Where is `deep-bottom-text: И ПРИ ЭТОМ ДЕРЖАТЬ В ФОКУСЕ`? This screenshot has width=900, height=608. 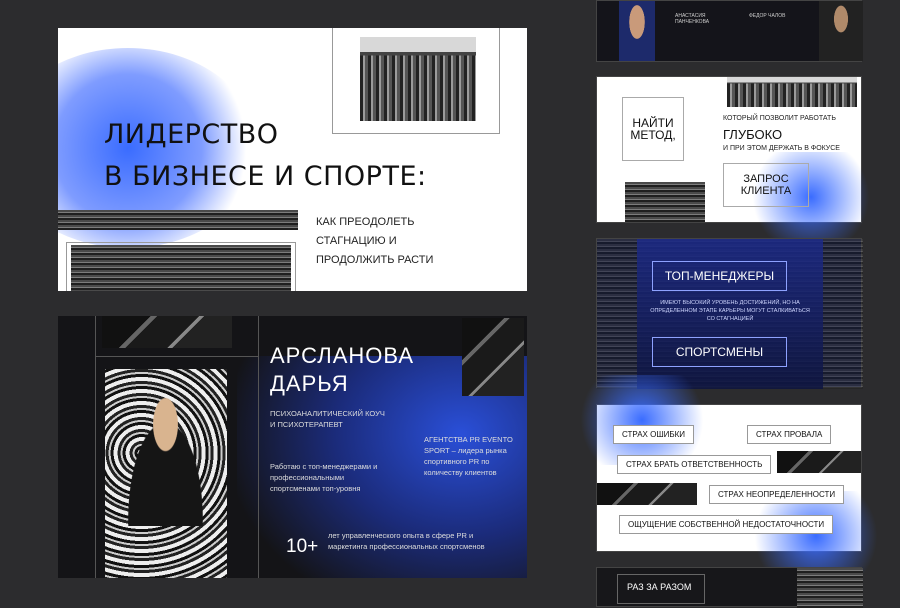
deep-bottom-text: И ПРИ ЭТОМ ДЕРЖАТЬ В ФОКУСЕ is located at coordinates (781, 148).